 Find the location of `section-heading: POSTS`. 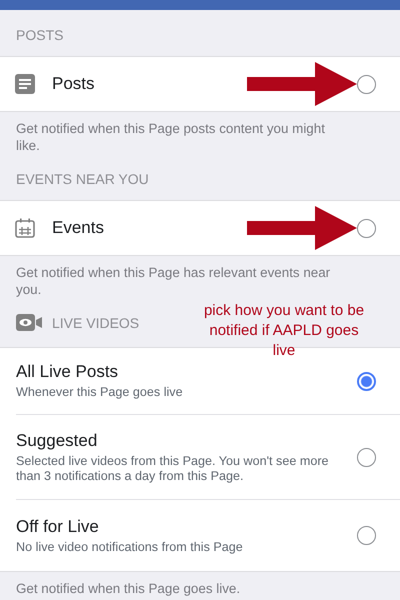

section-heading: POSTS is located at coordinates (40, 35).